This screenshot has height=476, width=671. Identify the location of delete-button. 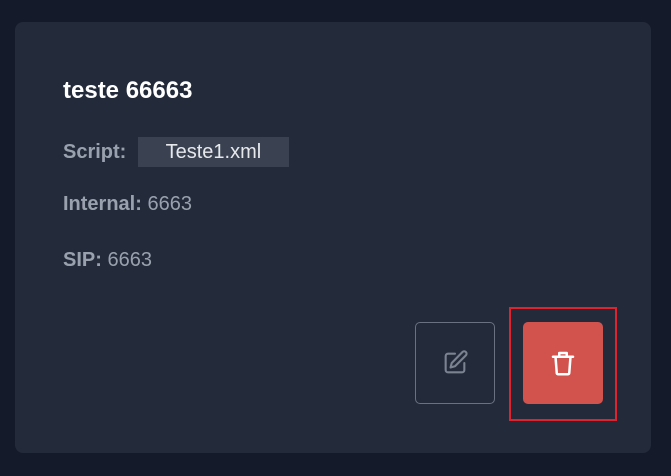
(563, 363).